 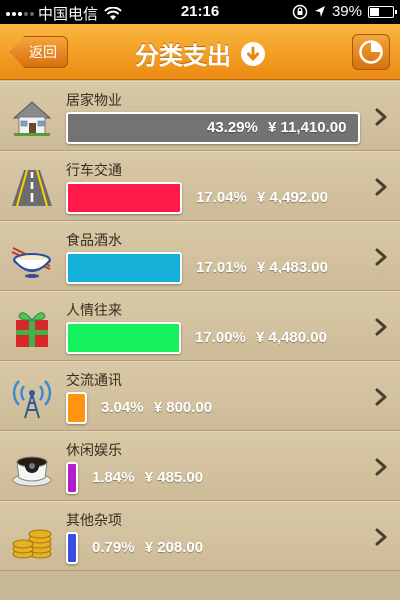 I want to click on road-icon, so click(x=32, y=188).